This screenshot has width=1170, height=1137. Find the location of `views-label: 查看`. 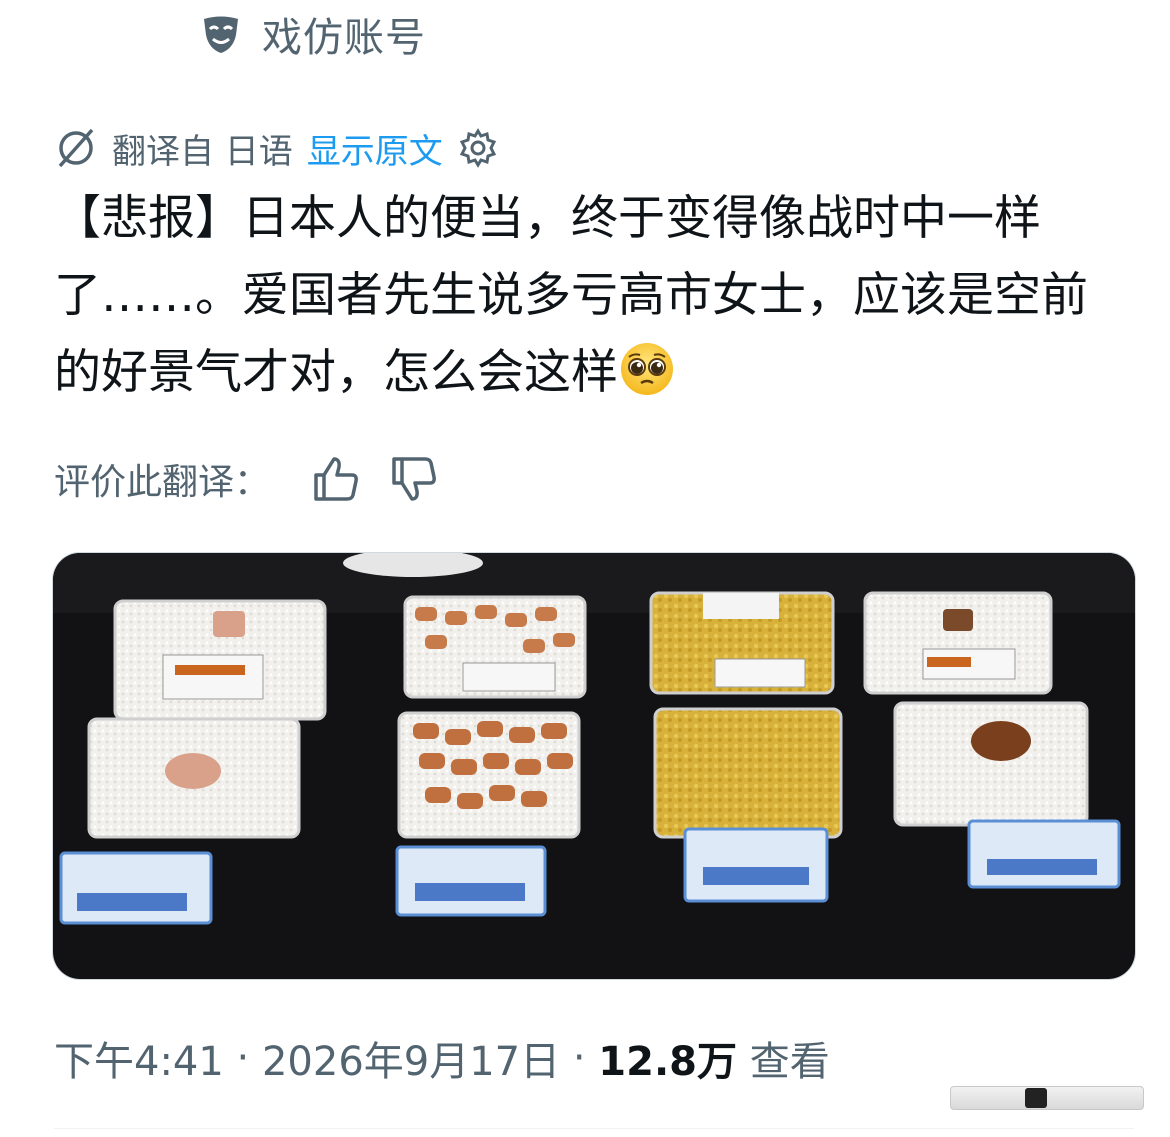

views-label: 查看 is located at coordinates (790, 1058).